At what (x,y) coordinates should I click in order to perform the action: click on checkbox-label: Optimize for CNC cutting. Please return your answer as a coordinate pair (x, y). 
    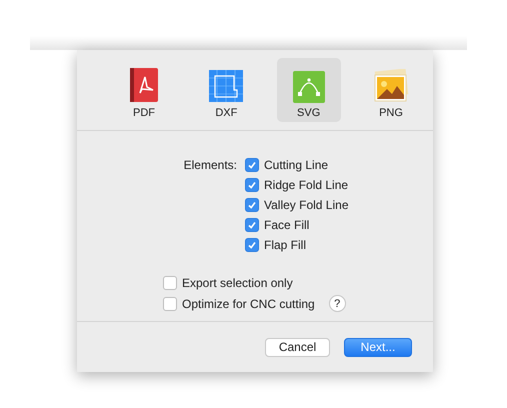
    Looking at the image, I should click on (248, 304).